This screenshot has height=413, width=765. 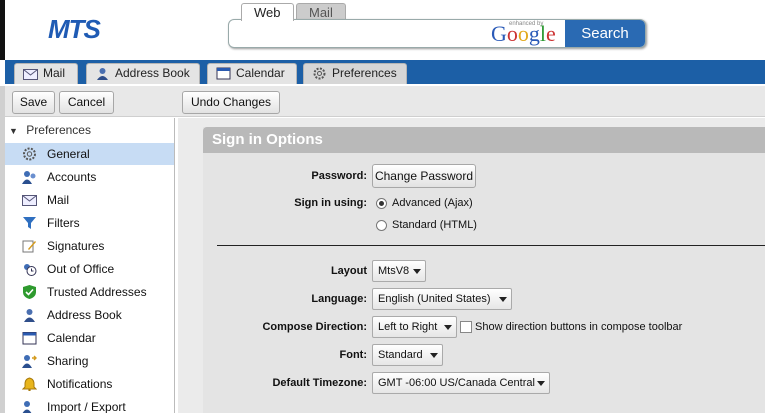 What do you see at coordinates (319, 383) in the screenshot?
I see `timezone-label: Default Timezone:` at bounding box center [319, 383].